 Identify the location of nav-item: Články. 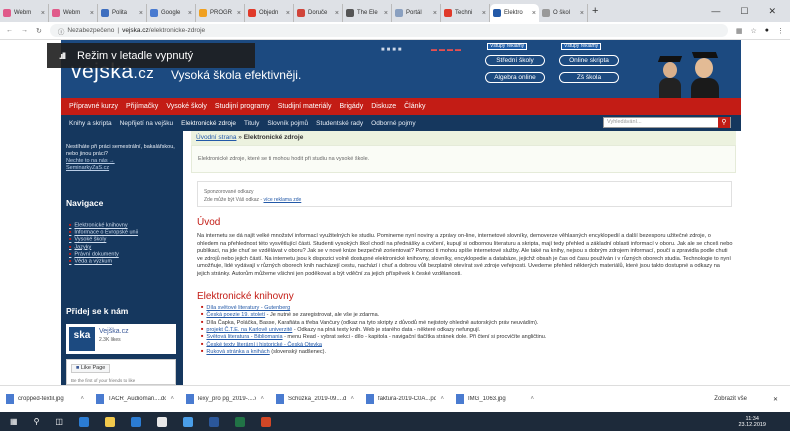
(414, 106).